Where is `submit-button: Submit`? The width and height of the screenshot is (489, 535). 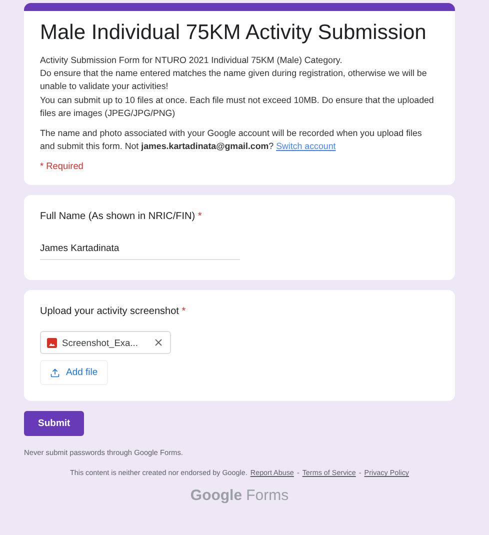
submit-button: Submit is located at coordinates (54, 423).